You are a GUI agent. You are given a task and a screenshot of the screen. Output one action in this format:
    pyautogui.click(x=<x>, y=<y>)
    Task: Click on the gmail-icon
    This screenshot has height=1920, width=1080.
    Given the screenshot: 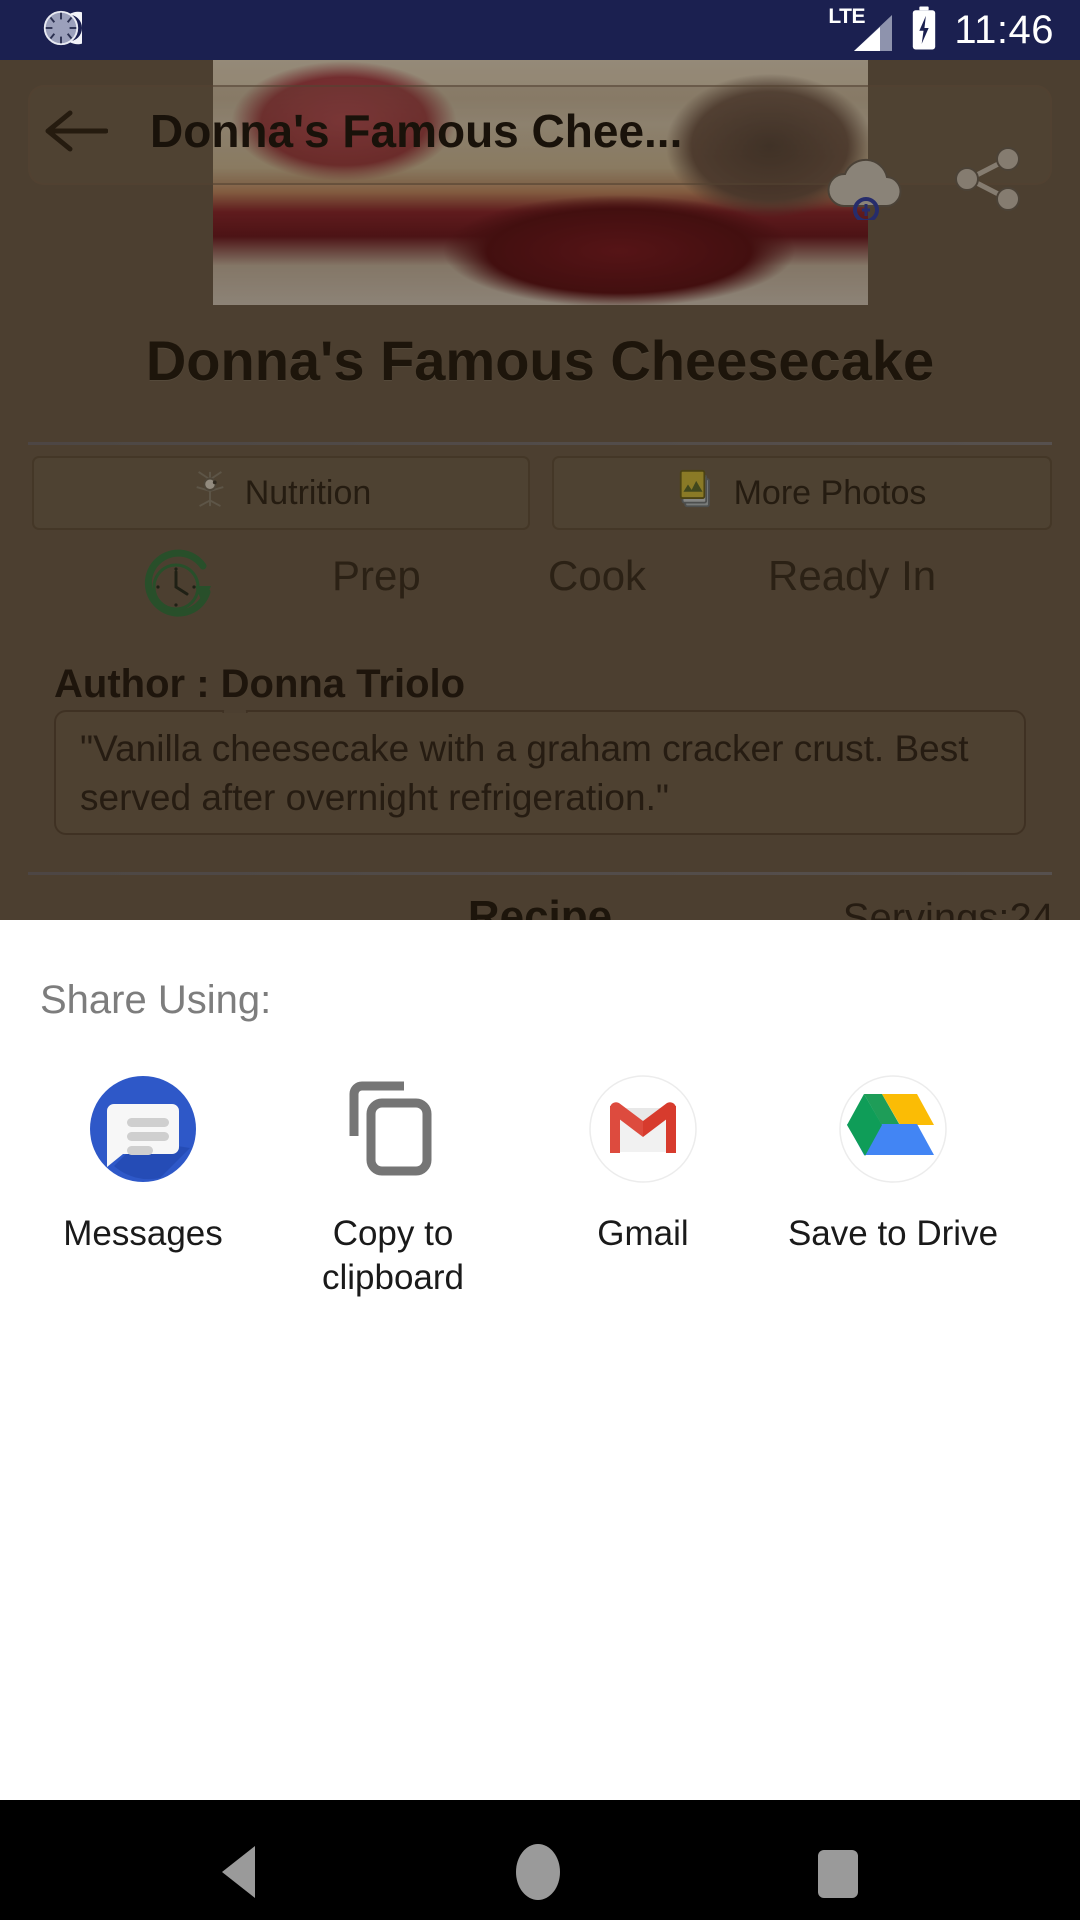 What is the action you would take?
    pyautogui.click(x=643, y=1129)
    